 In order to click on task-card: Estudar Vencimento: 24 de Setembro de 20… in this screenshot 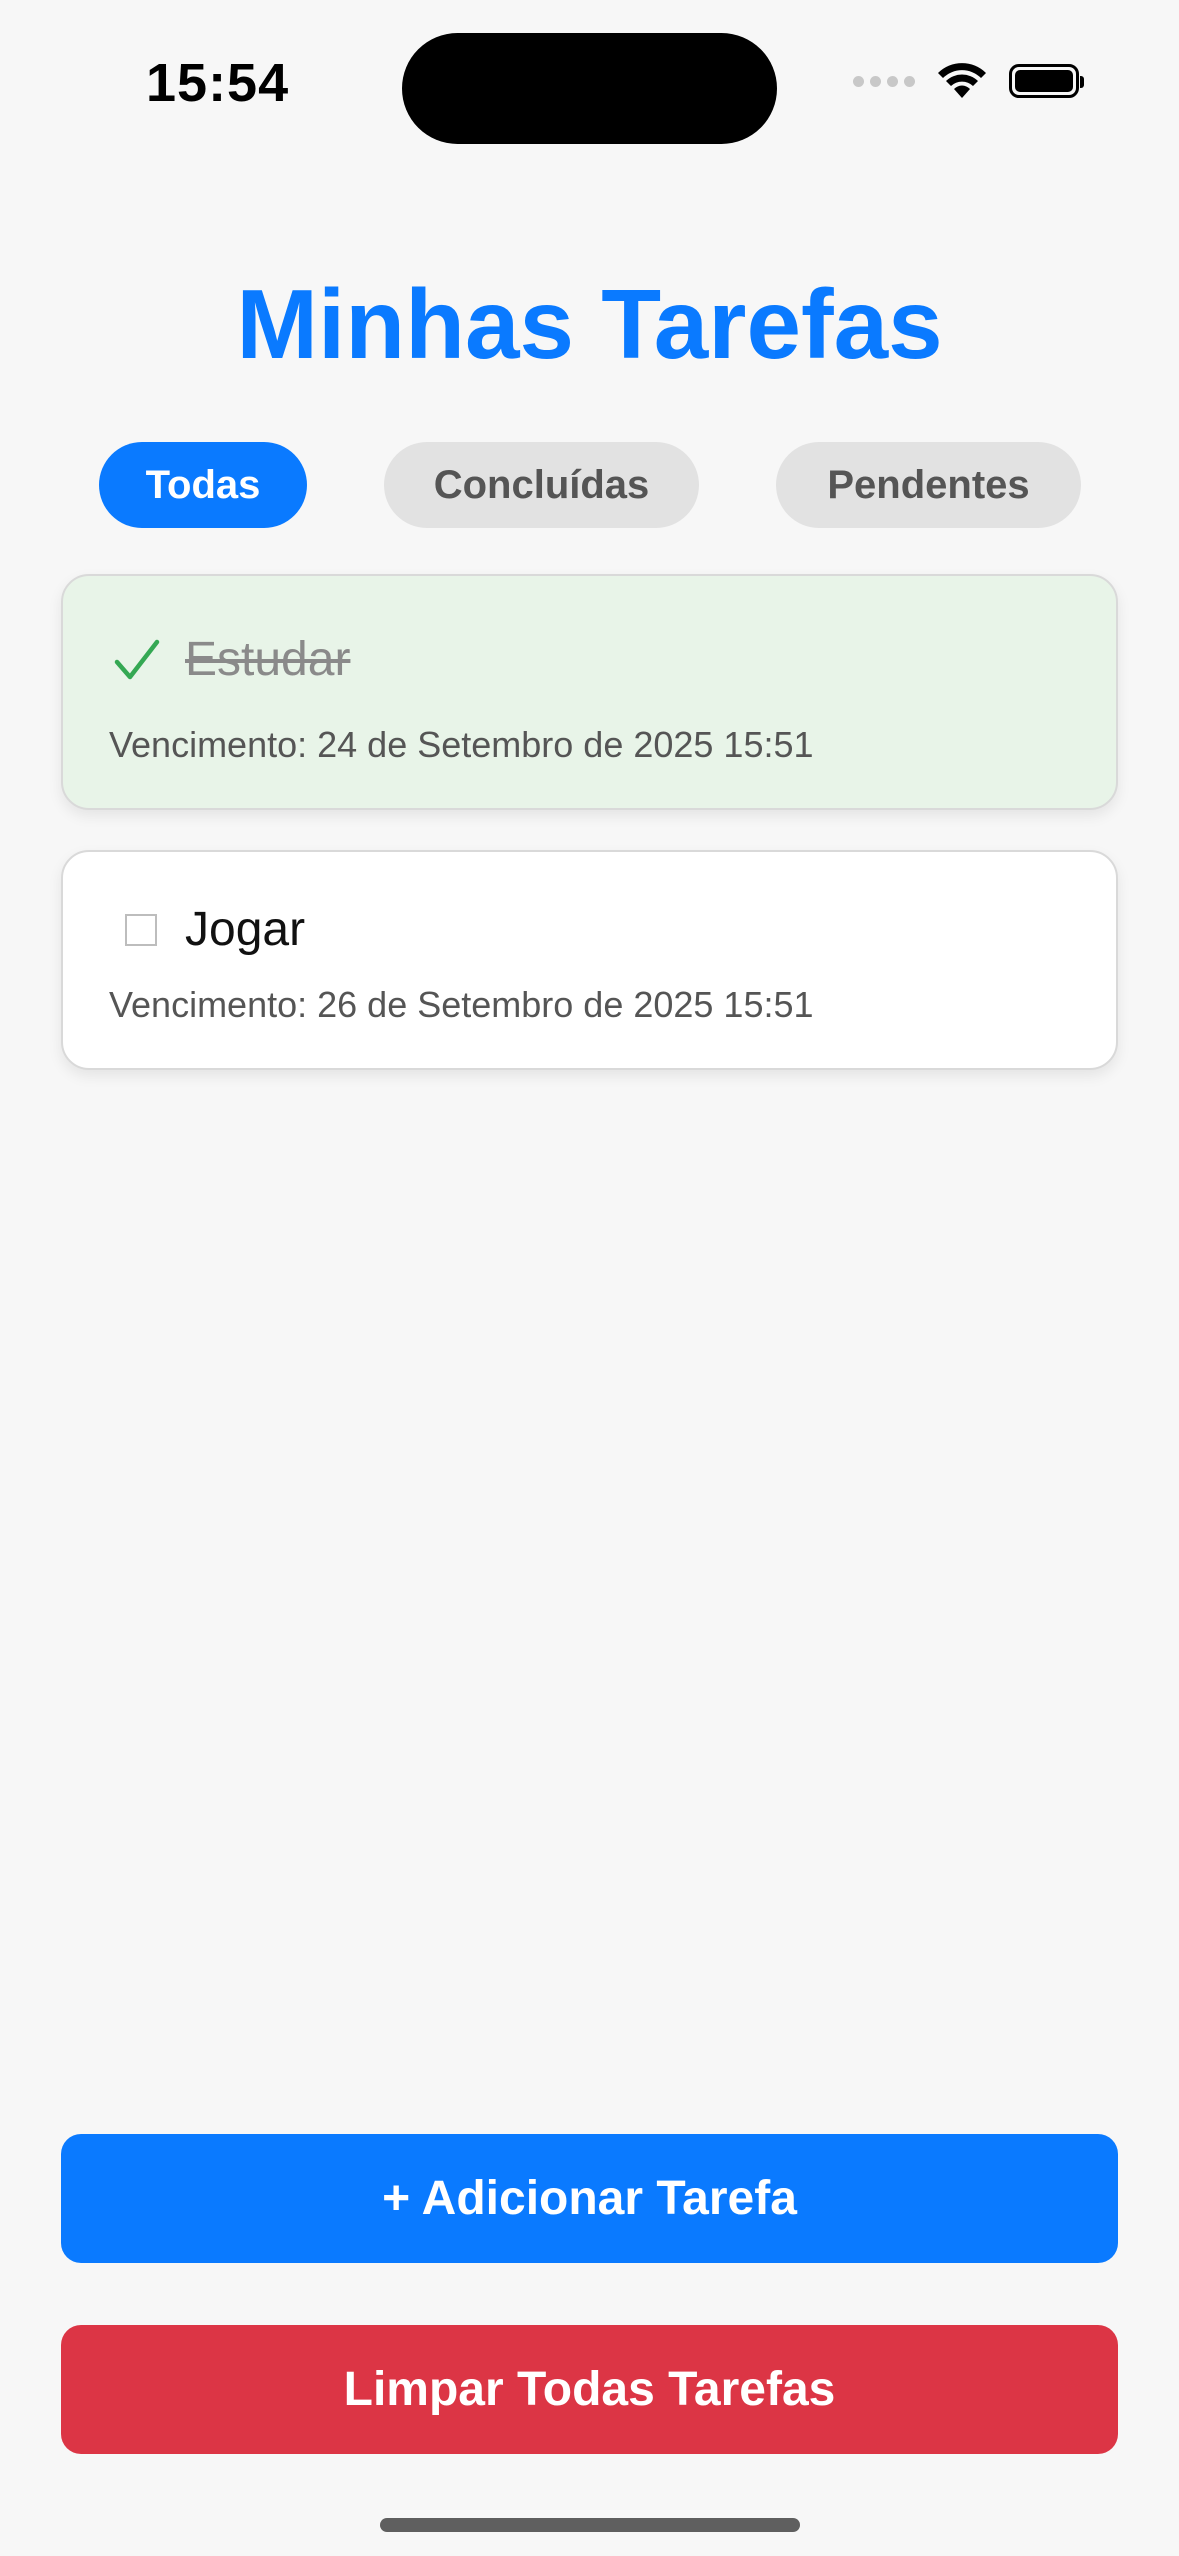, I will do `click(589, 692)`.